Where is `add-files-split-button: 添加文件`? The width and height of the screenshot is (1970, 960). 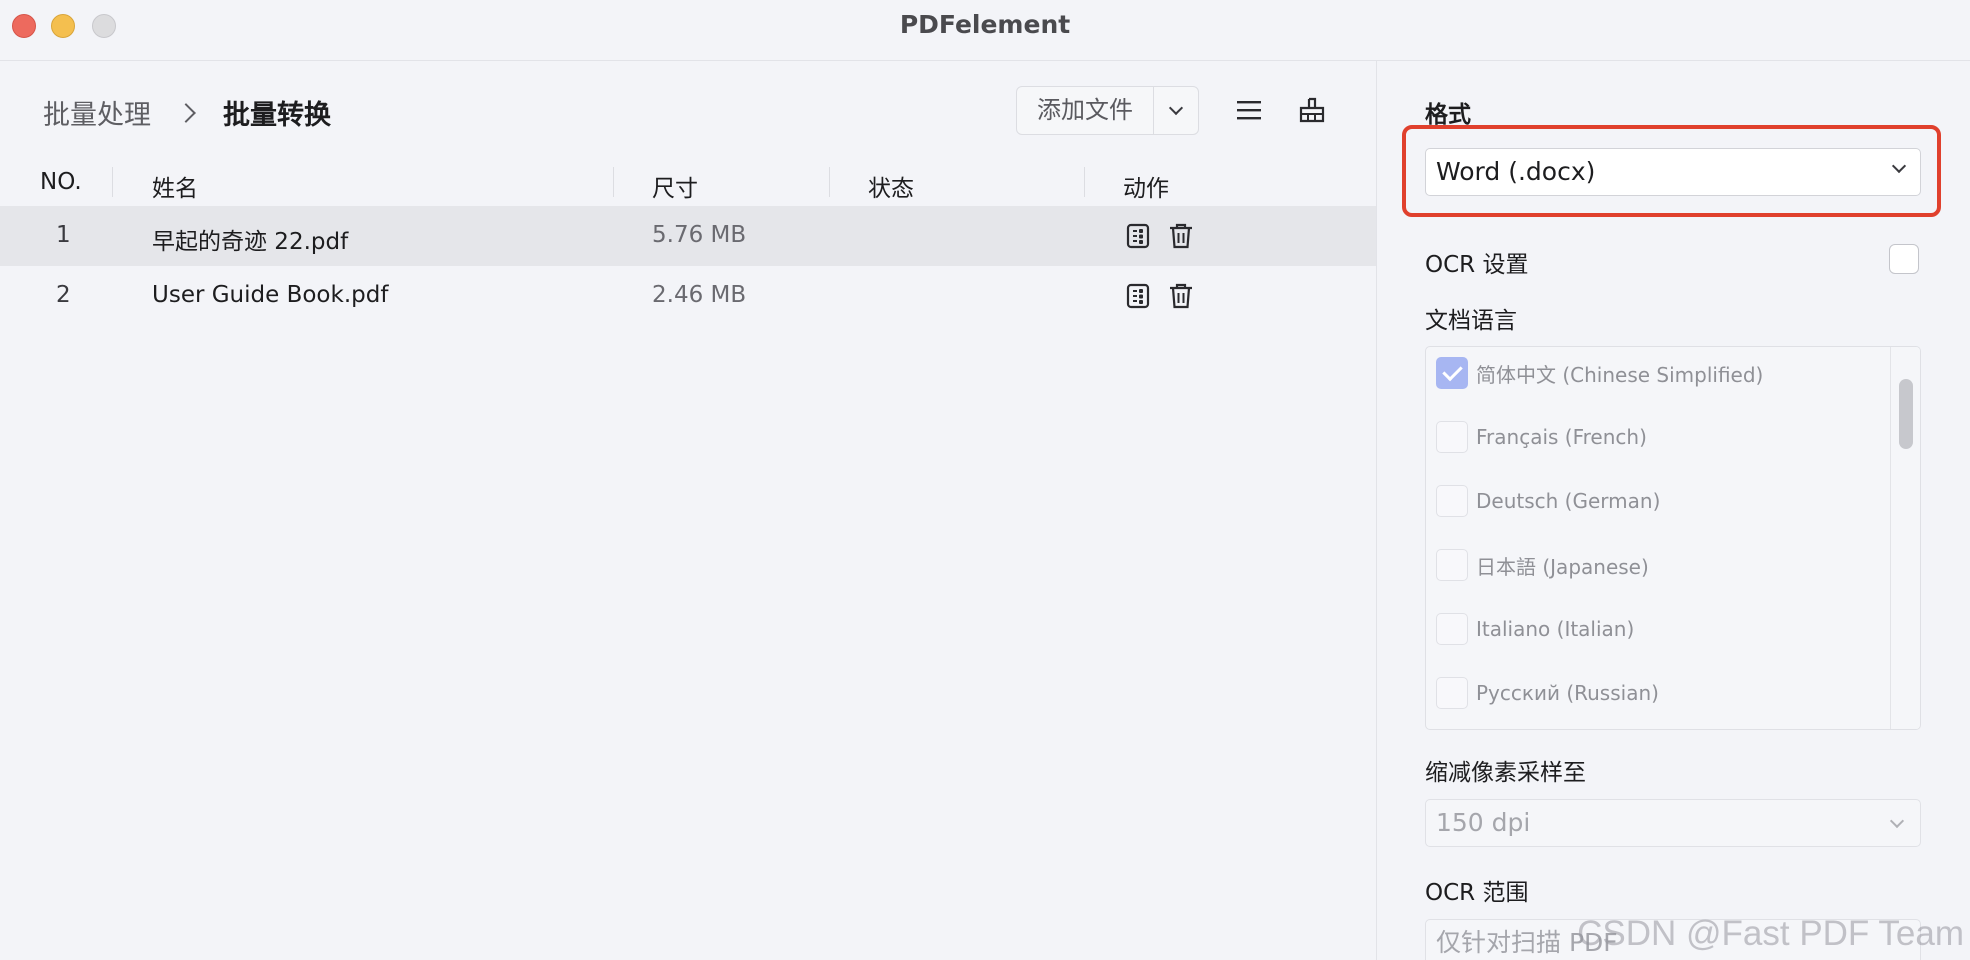 add-files-split-button: 添加文件 is located at coordinates (1107, 110).